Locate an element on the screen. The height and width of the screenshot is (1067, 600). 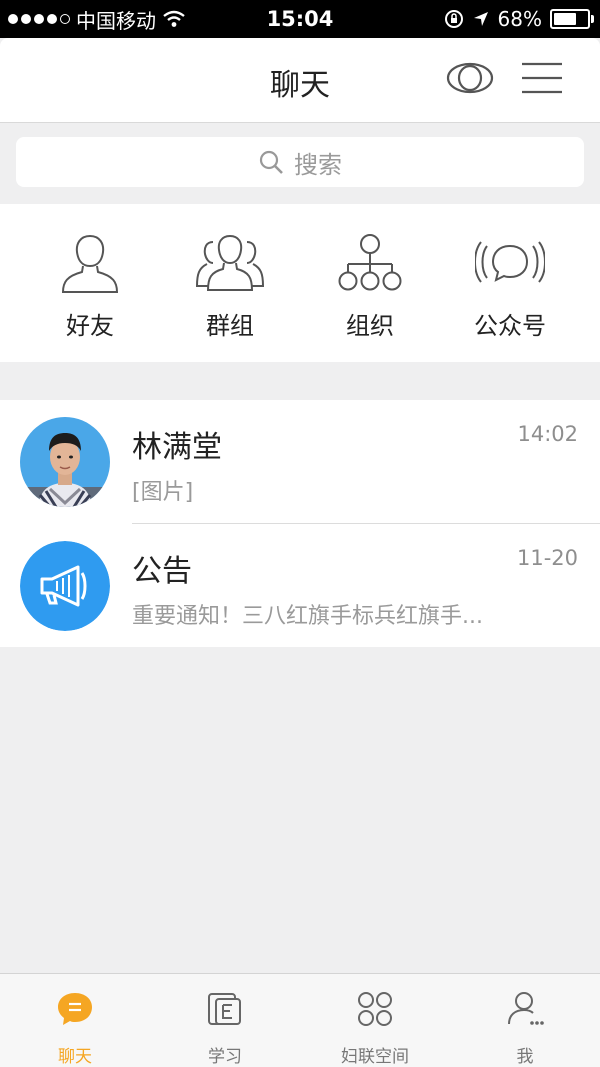
tab-study: 学习 is located at coordinates (225, 1020).